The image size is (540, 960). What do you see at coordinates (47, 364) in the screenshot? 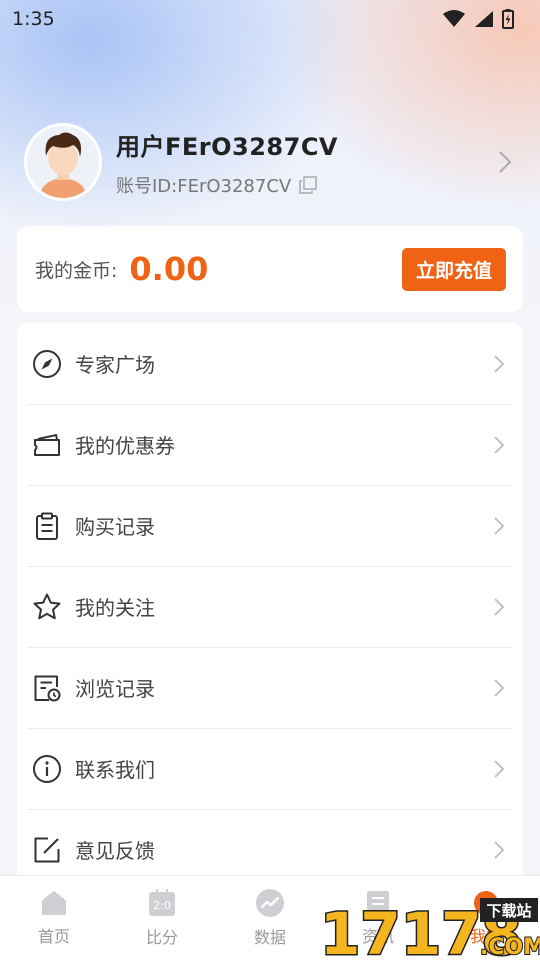
I see `compass-icon` at bounding box center [47, 364].